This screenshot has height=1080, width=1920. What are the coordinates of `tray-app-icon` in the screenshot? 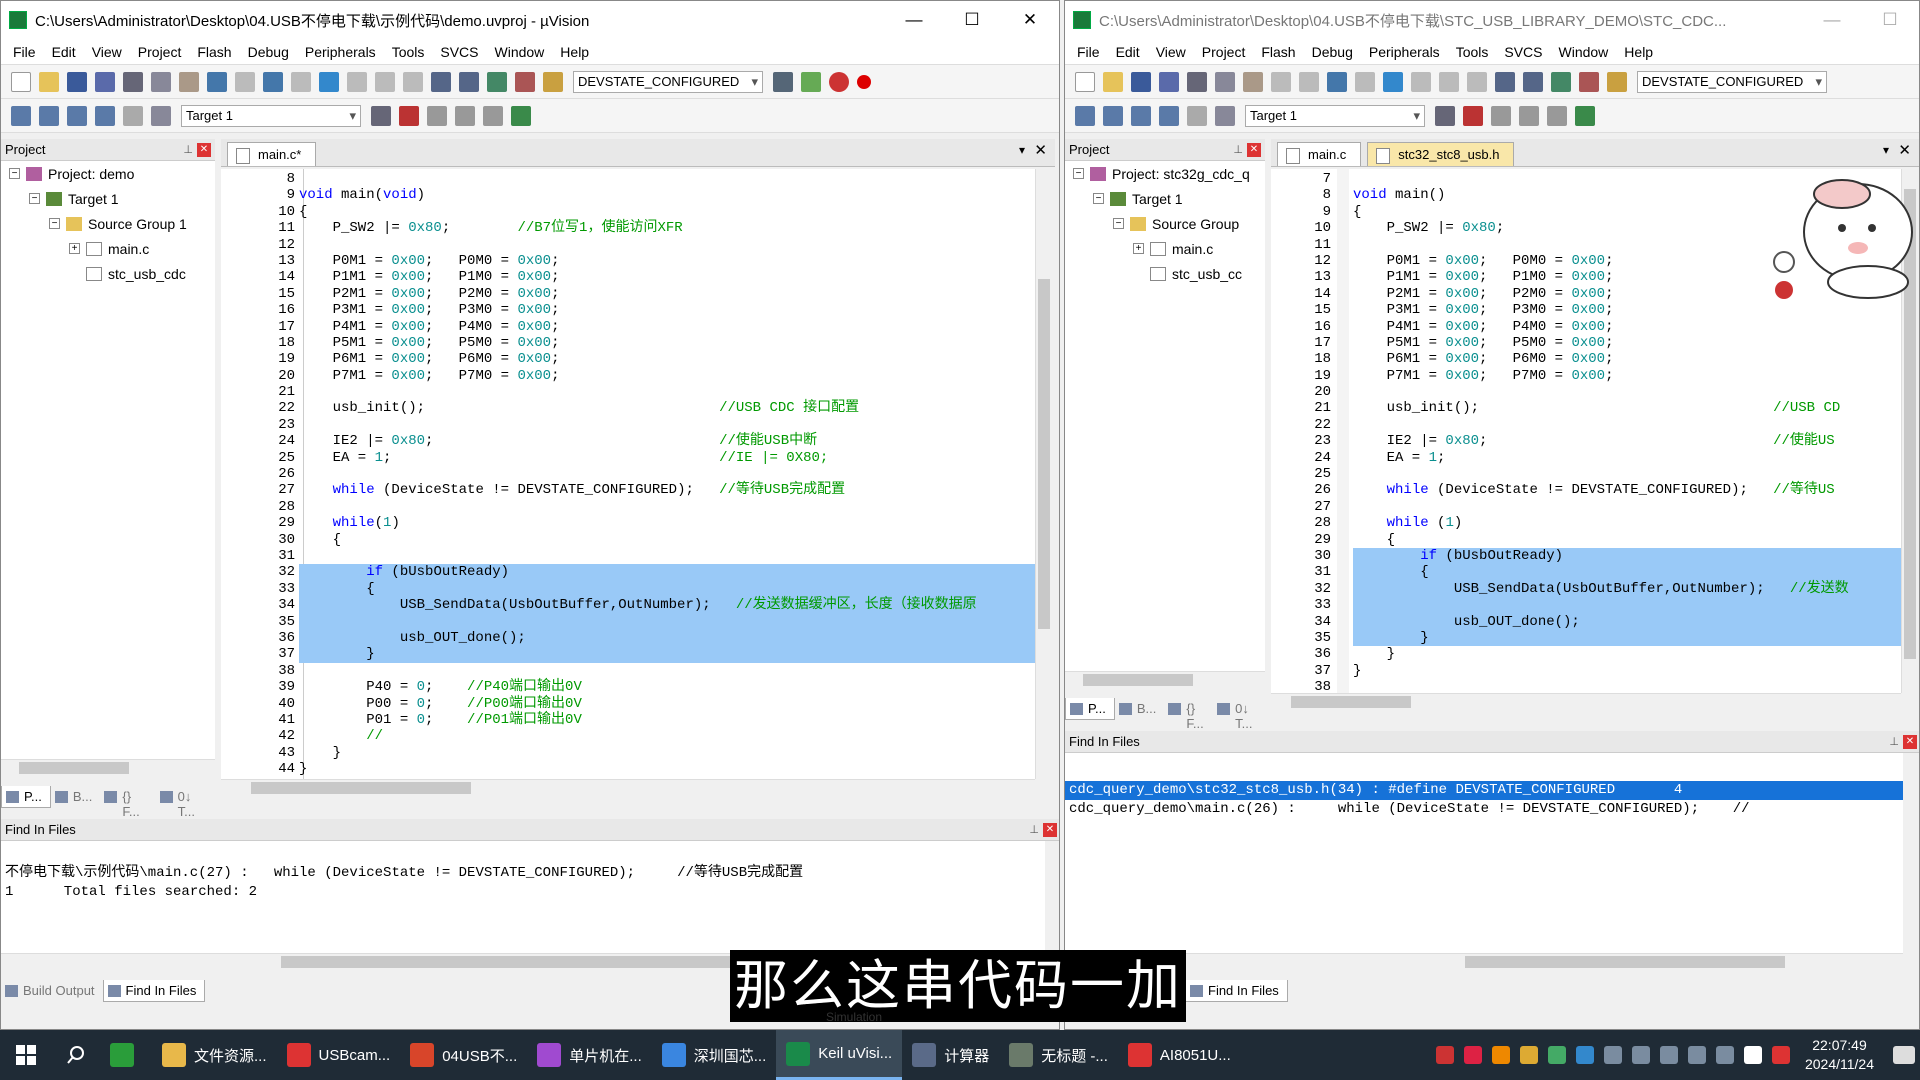 It's located at (1444, 1055).